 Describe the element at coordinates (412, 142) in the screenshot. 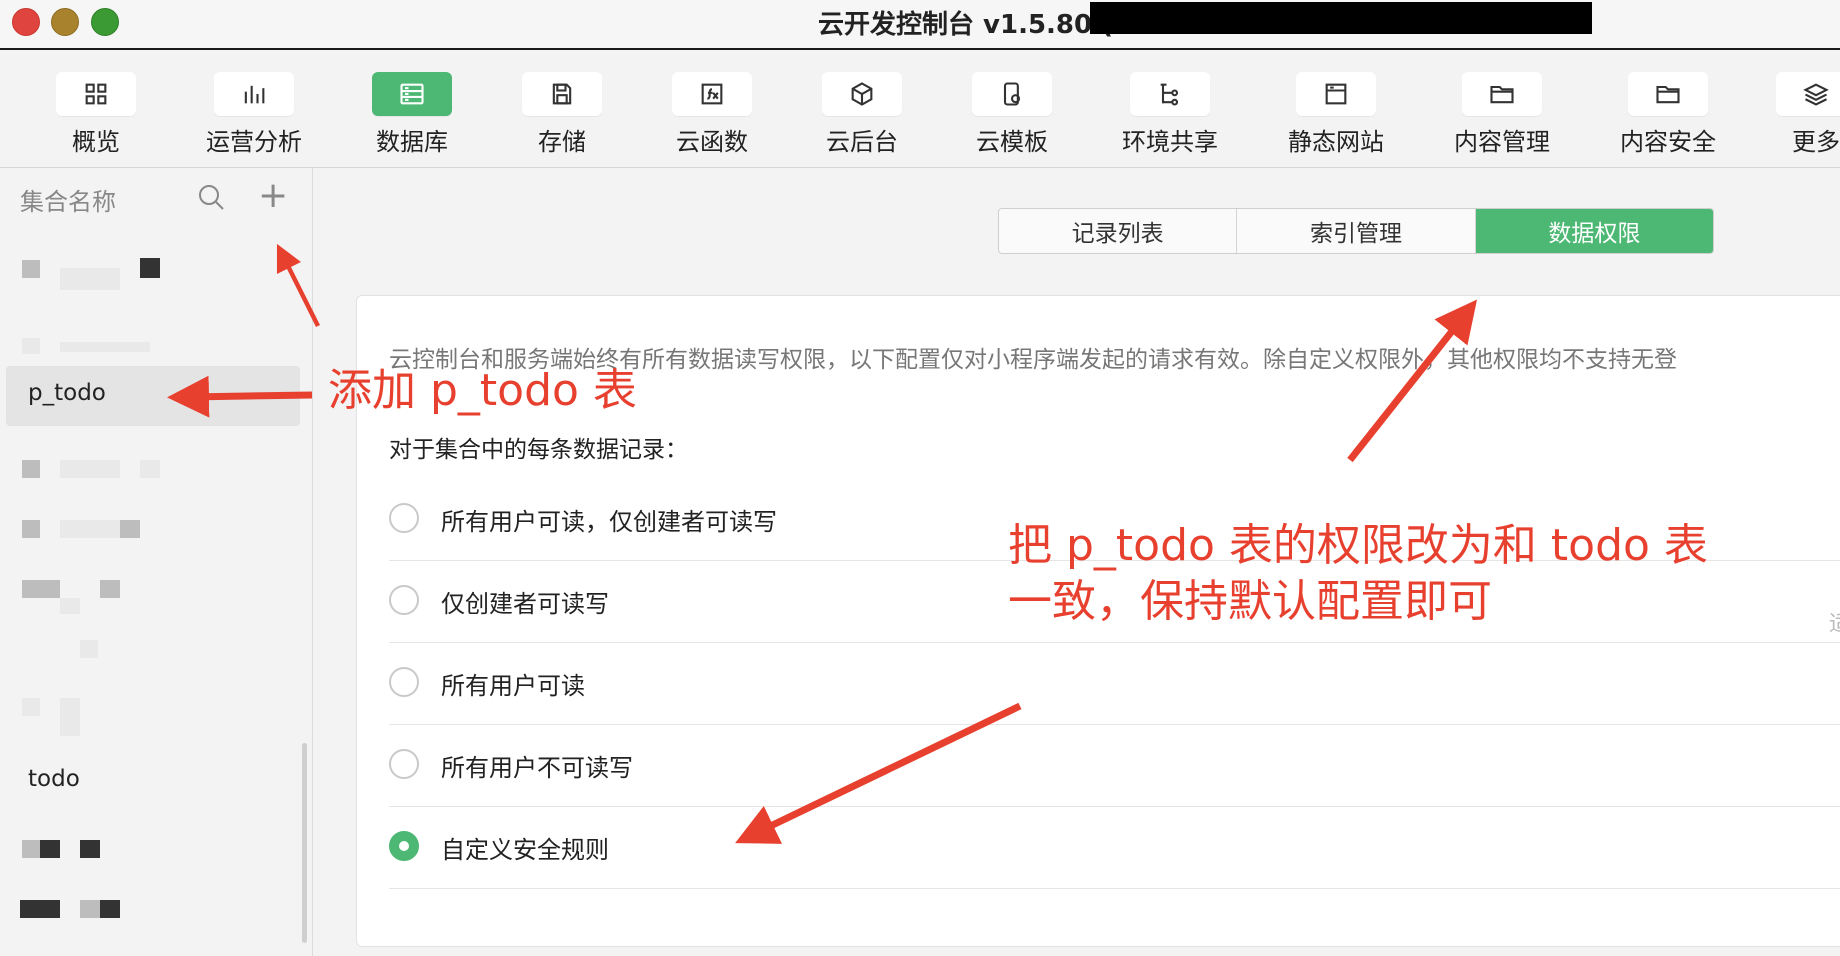

I see `toolbar-label: 数据库` at that location.